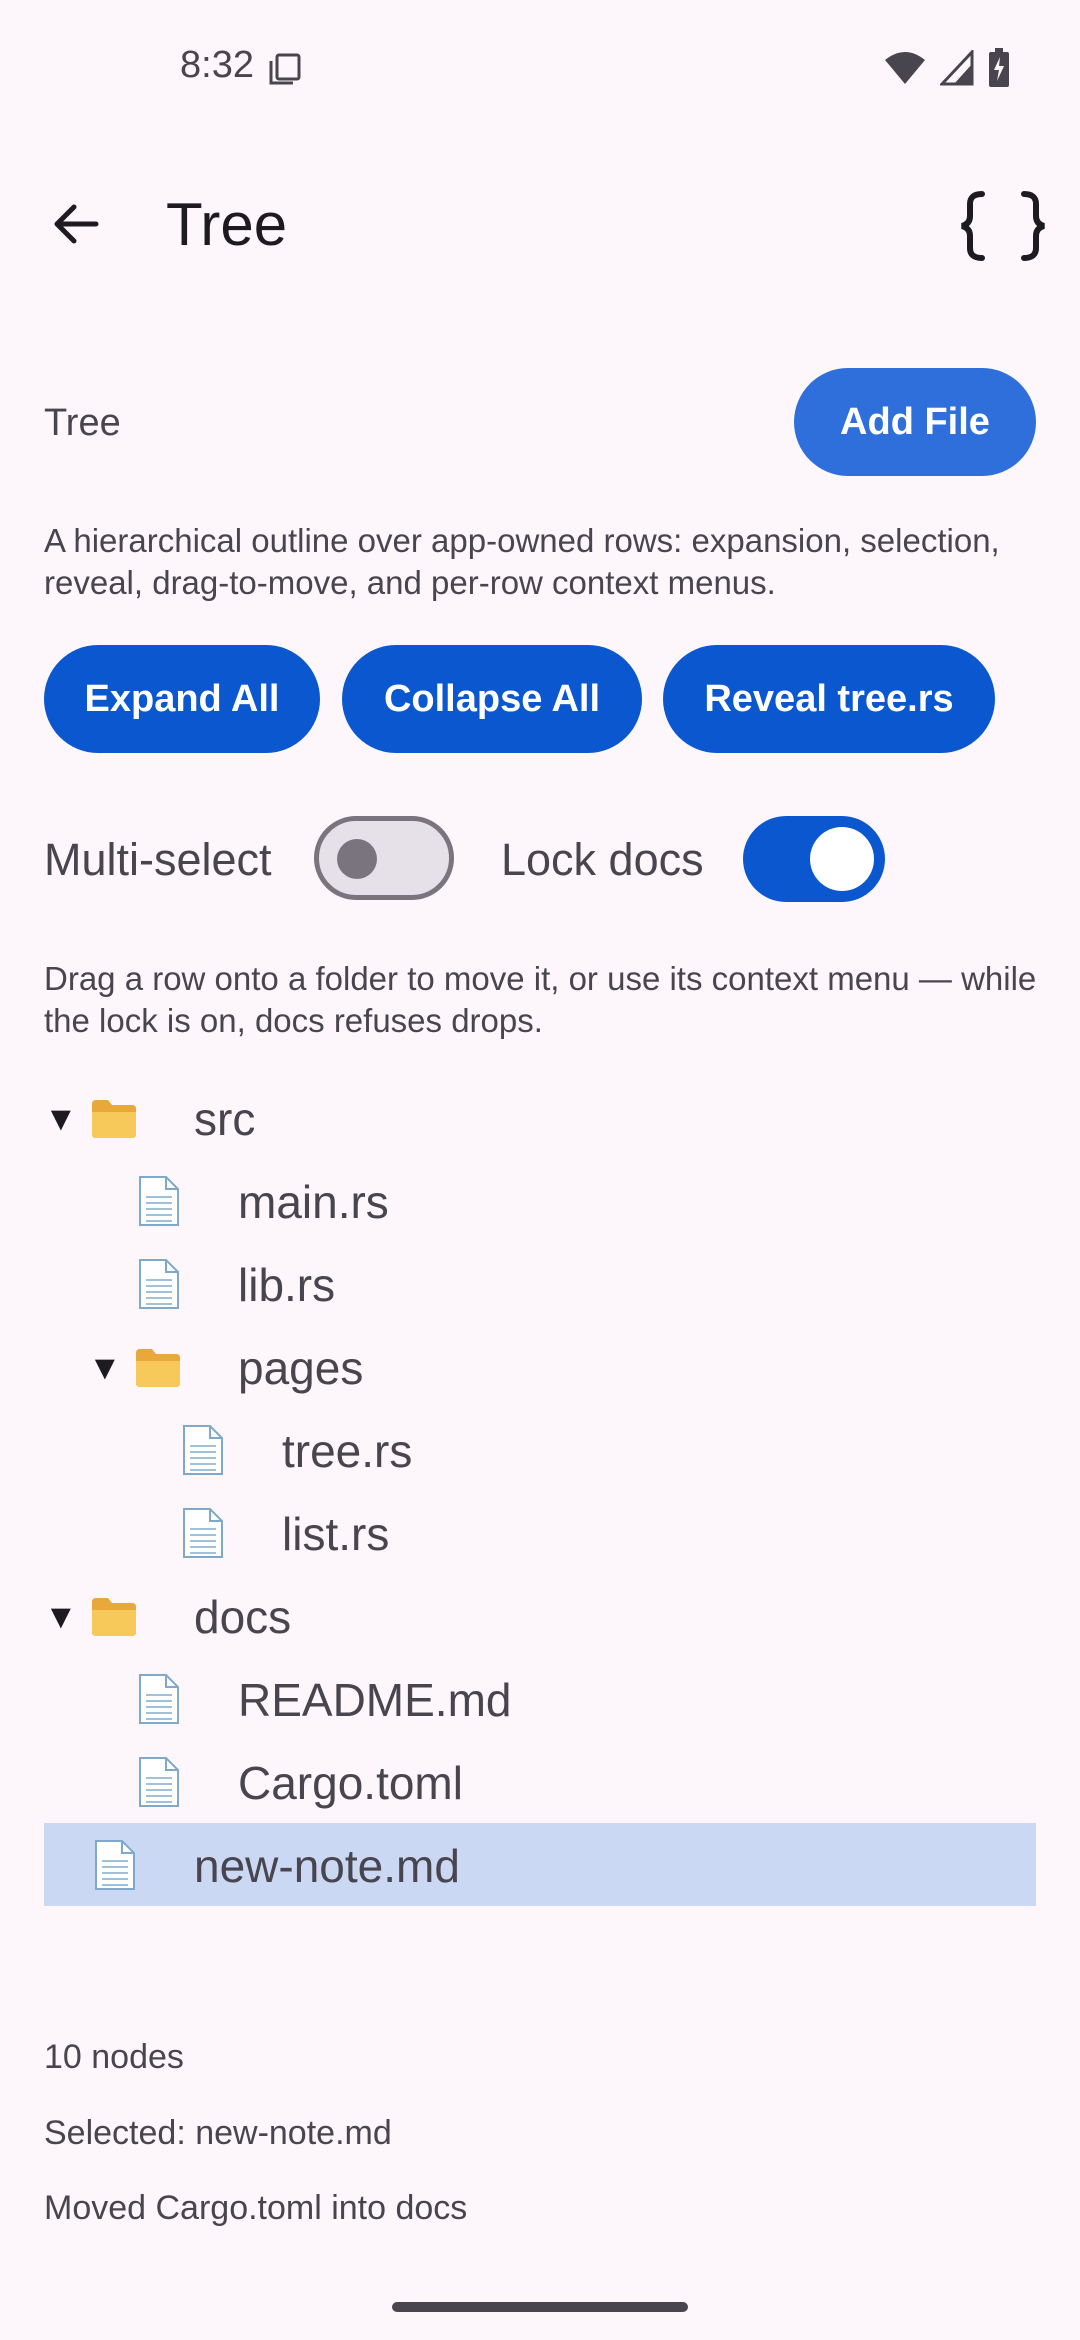 The width and height of the screenshot is (1080, 2340). What do you see at coordinates (829, 699) in the screenshot?
I see `reveal-tree-rs-button: Reveal tree.rs` at bounding box center [829, 699].